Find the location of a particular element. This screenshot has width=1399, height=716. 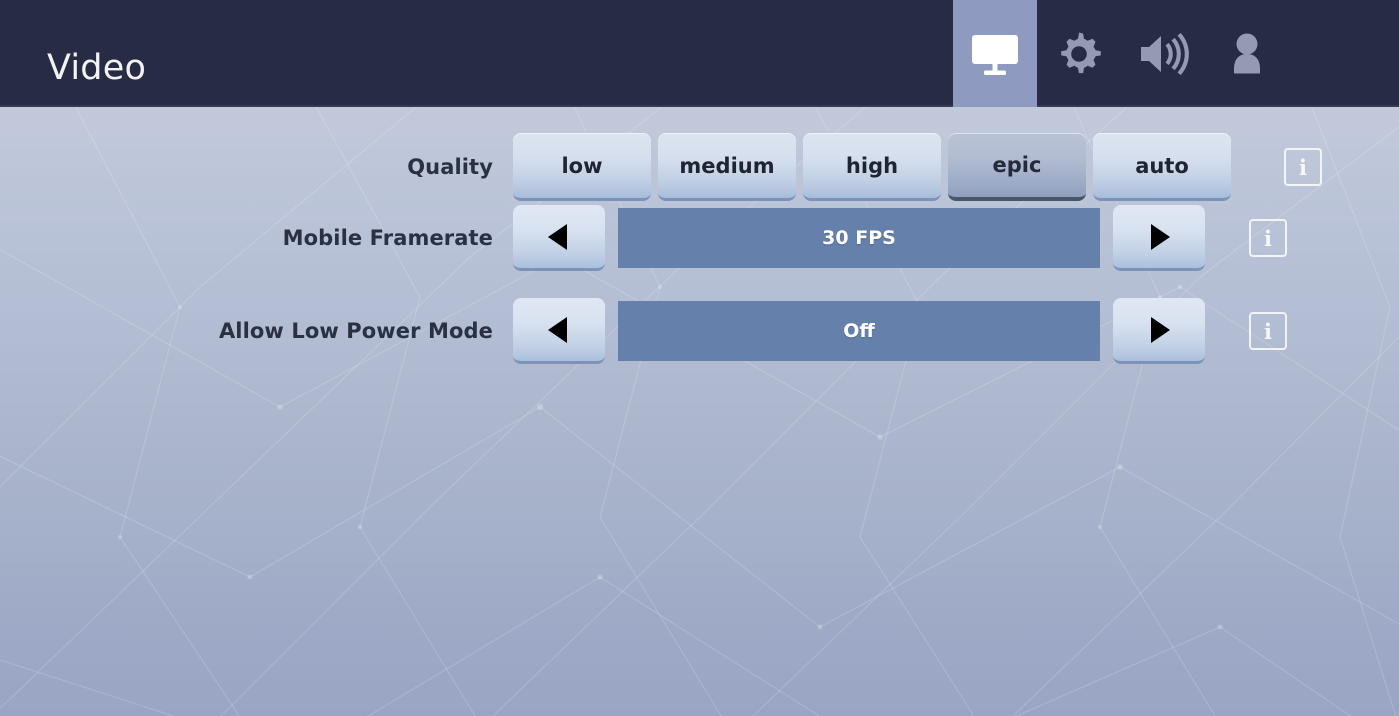

monitor-icon is located at coordinates (995, 54).